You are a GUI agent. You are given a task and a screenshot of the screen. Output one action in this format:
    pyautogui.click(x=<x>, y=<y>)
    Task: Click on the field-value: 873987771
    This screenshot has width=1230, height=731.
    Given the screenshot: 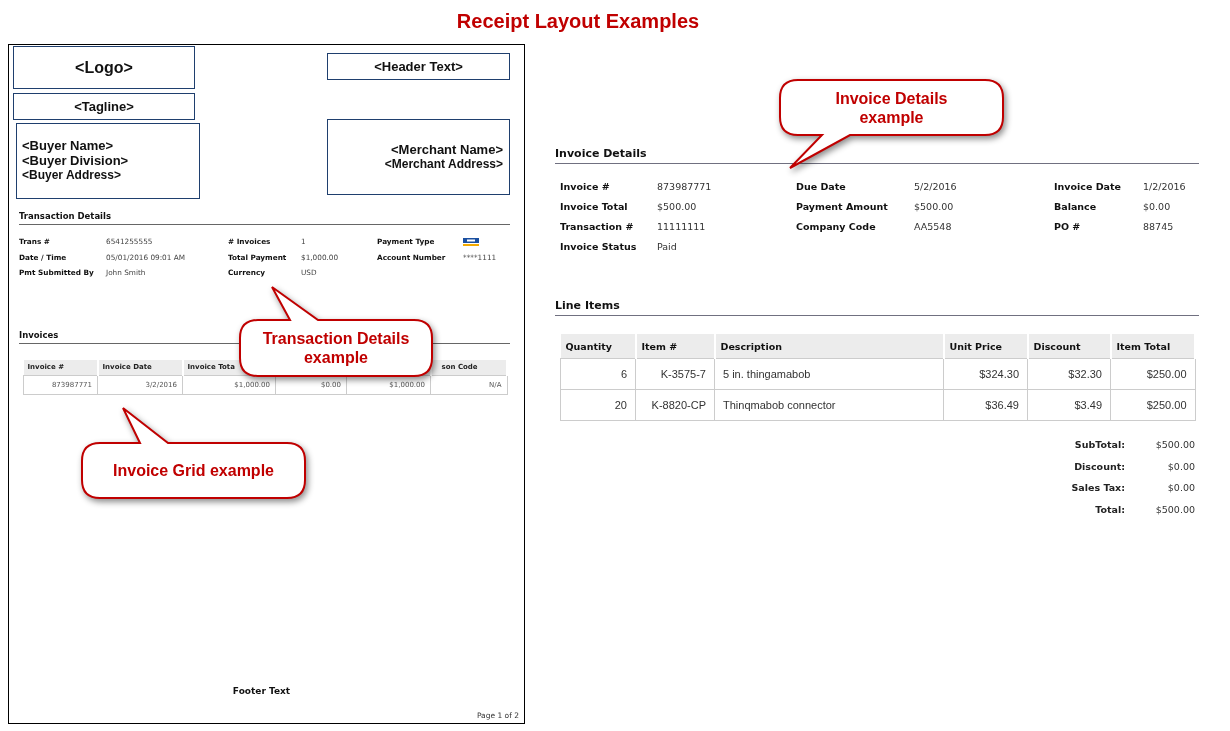 What is the action you would take?
    pyautogui.click(x=685, y=186)
    